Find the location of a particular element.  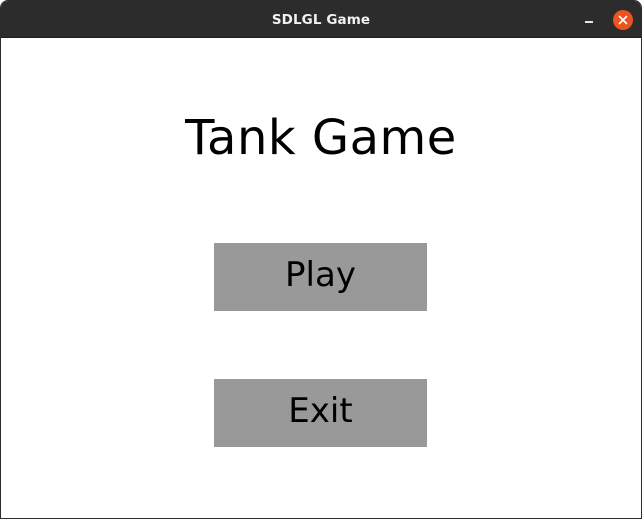

play-button: Play is located at coordinates (320, 277).